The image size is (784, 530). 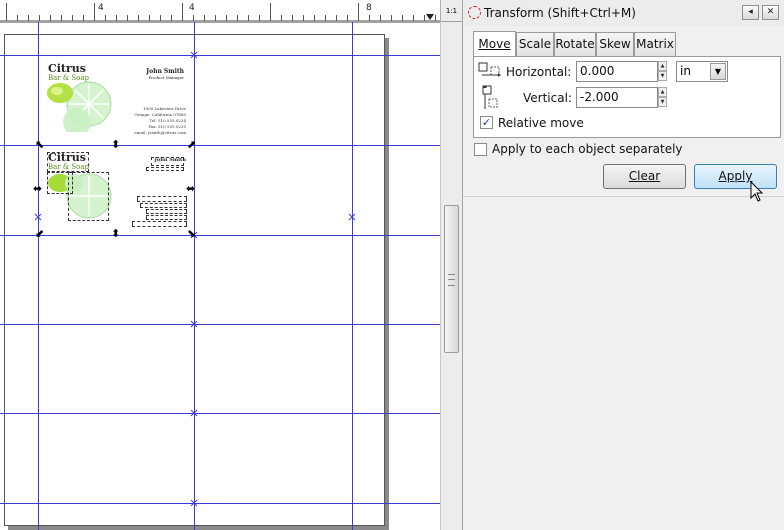 What do you see at coordinates (750, 12) in the screenshot?
I see `dock-collapse-button: ◂` at bounding box center [750, 12].